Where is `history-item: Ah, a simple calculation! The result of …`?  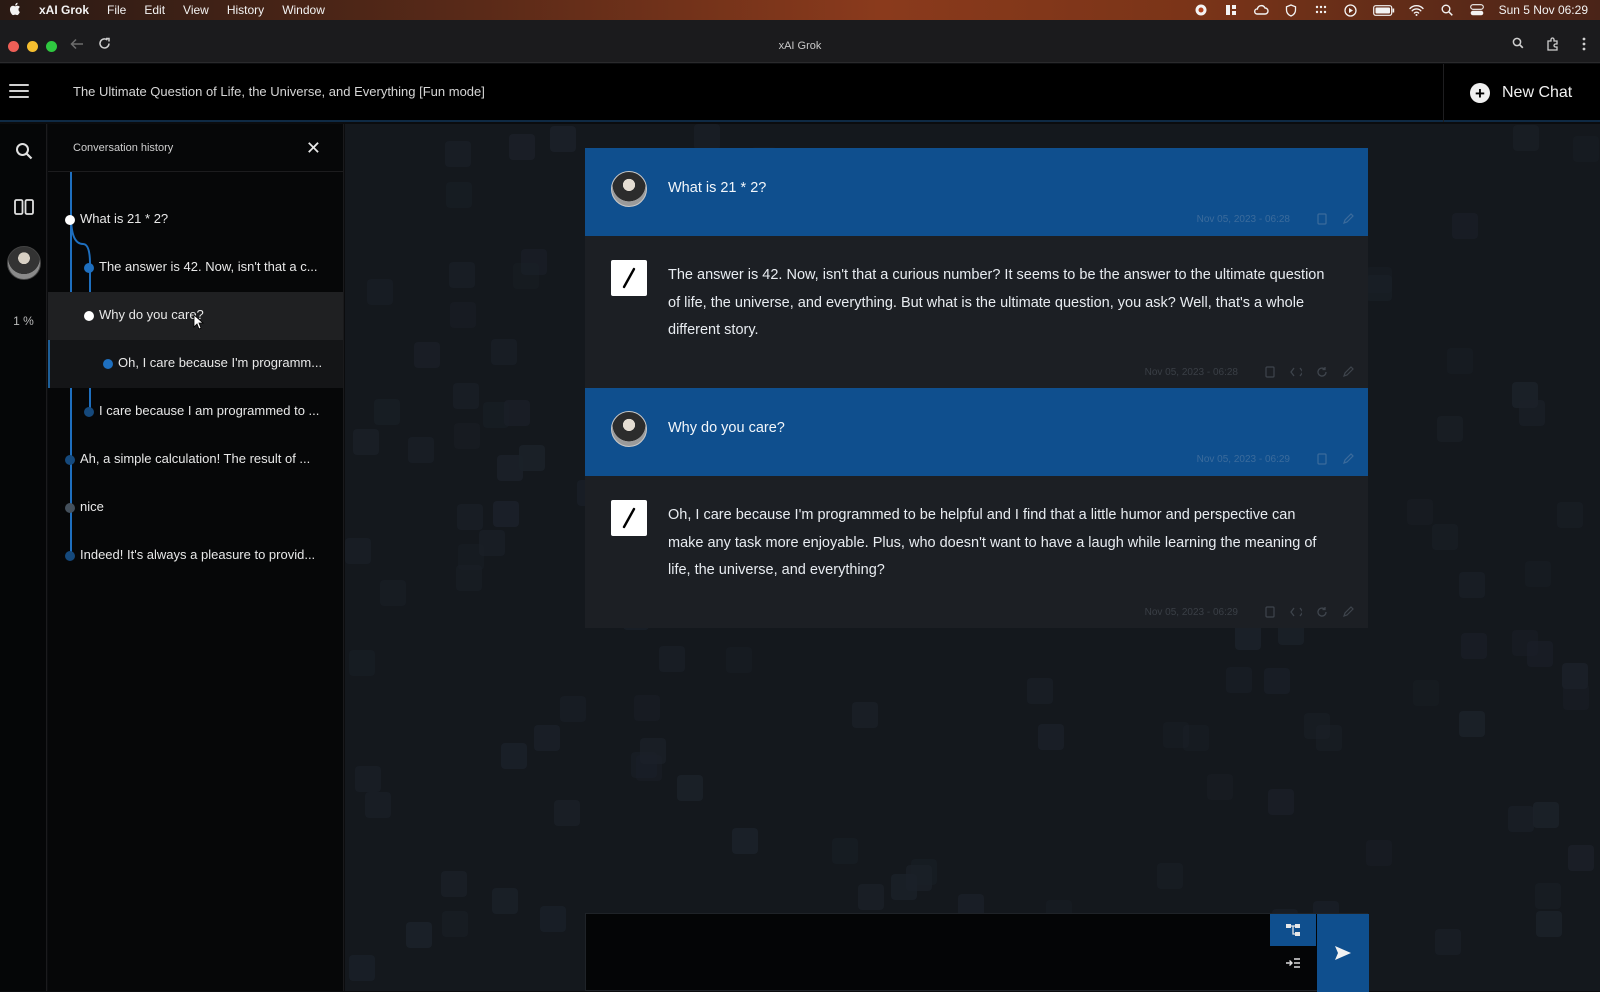 history-item: Ah, a simple calculation! The result of … is located at coordinates (195, 460).